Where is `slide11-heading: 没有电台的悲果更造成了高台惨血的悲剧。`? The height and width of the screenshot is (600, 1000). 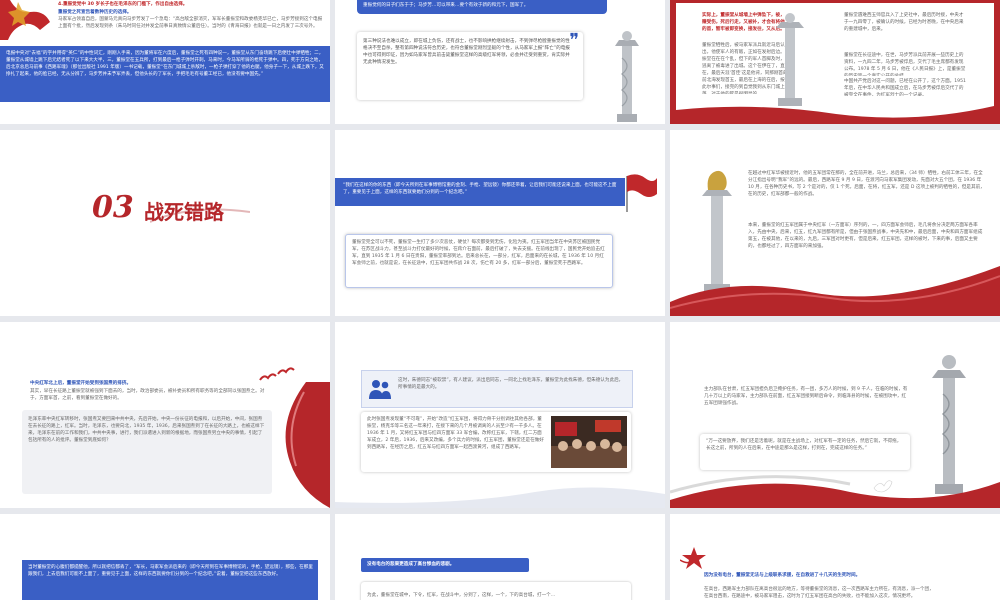
slide11-heading: 没有电台的悲果更造成了高台惨血的悲剧。 is located at coordinates (411, 564).